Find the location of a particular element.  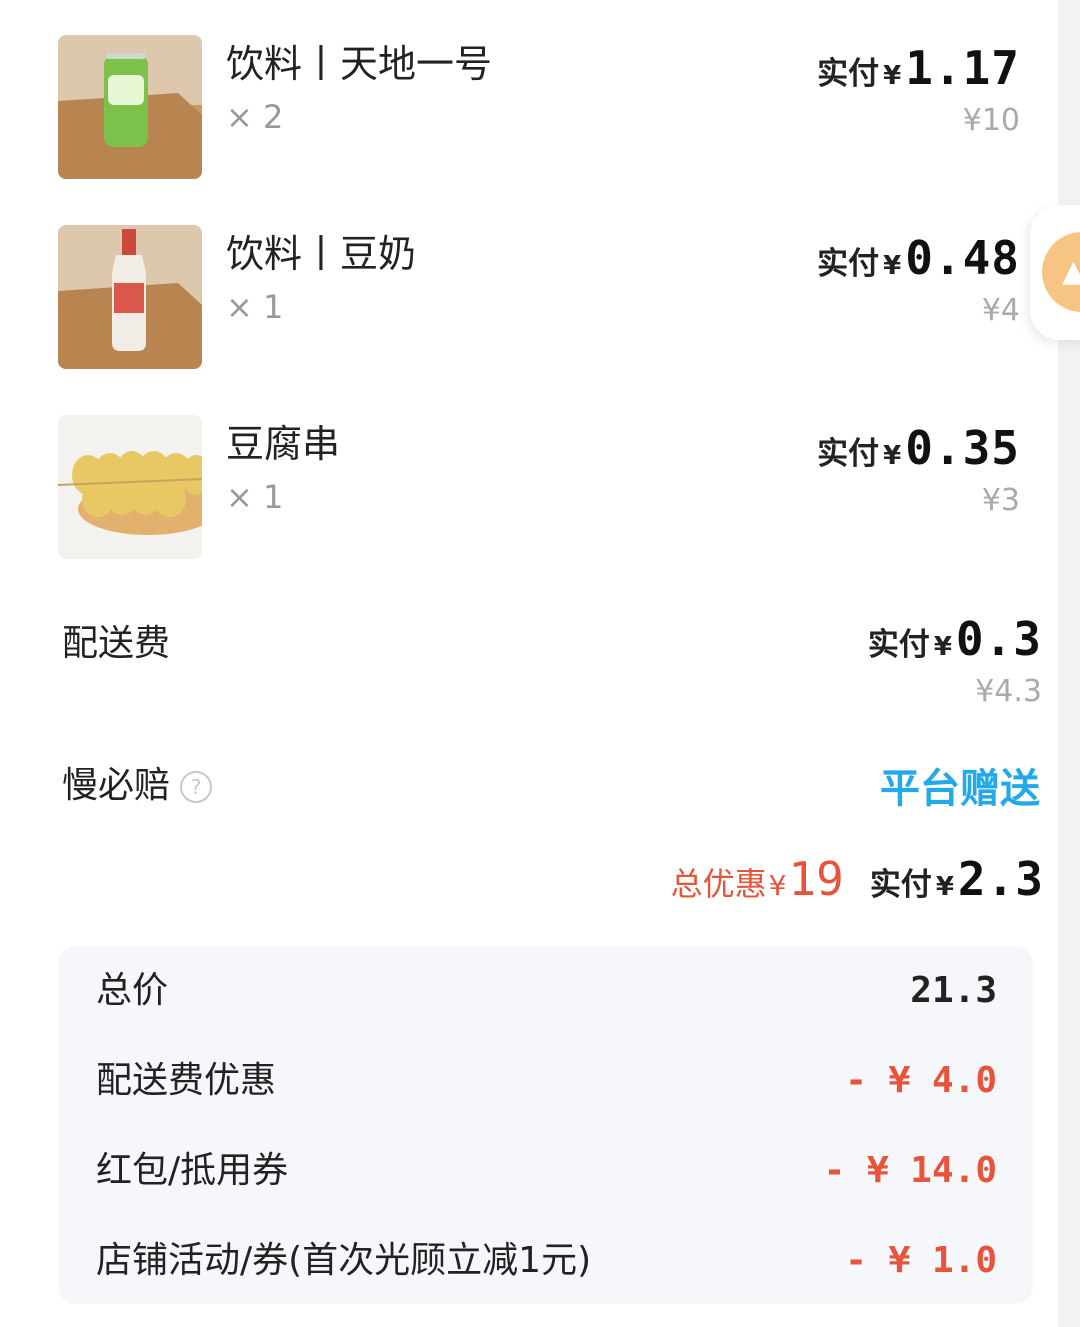

breakdown-label: 配送费优惠 is located at coordinates (186, 1080).